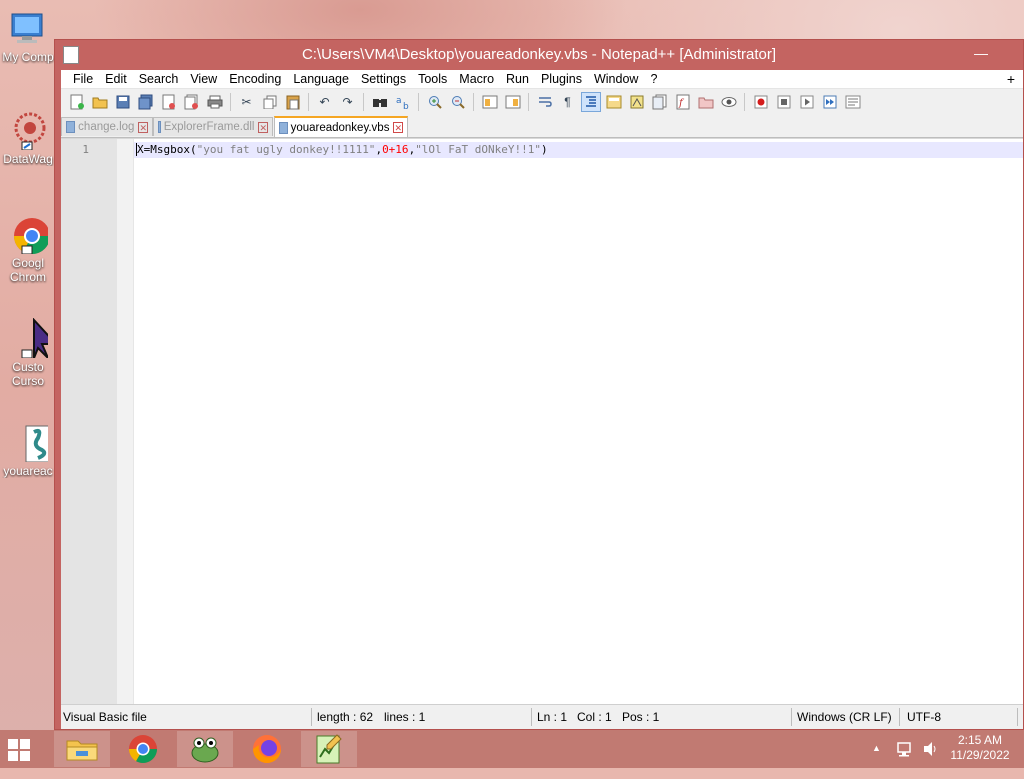  Describe the element at coordinates (980, 740) in the screenshot. I see `clock-time: 2:15 AM` at that location.